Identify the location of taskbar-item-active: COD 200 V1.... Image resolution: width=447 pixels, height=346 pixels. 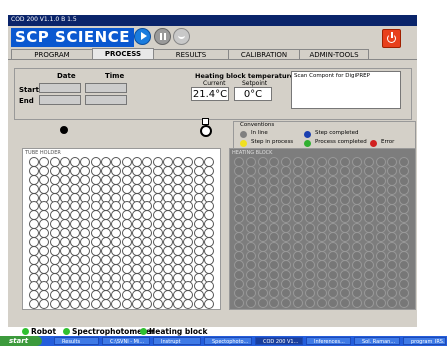
(279, 341).